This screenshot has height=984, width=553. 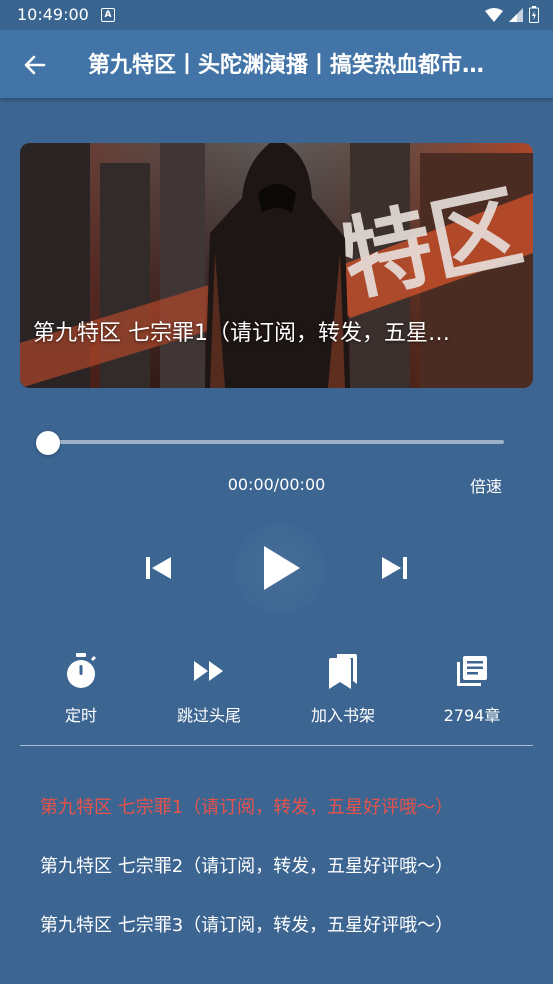 I want to click on add-to-shelf-button: 加入书架, so click(x=343, y=687).